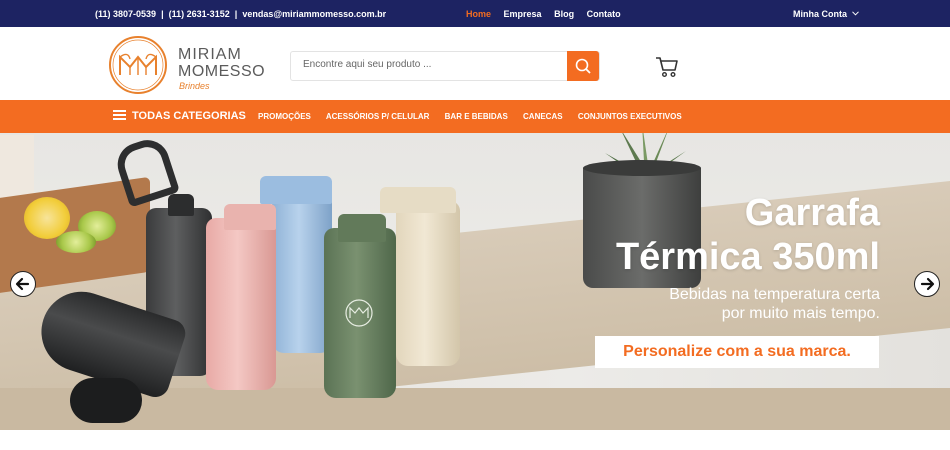 The height and width of the screenshot is (450, 950). I want to click on chevron-down-icon, so click(855, 13).